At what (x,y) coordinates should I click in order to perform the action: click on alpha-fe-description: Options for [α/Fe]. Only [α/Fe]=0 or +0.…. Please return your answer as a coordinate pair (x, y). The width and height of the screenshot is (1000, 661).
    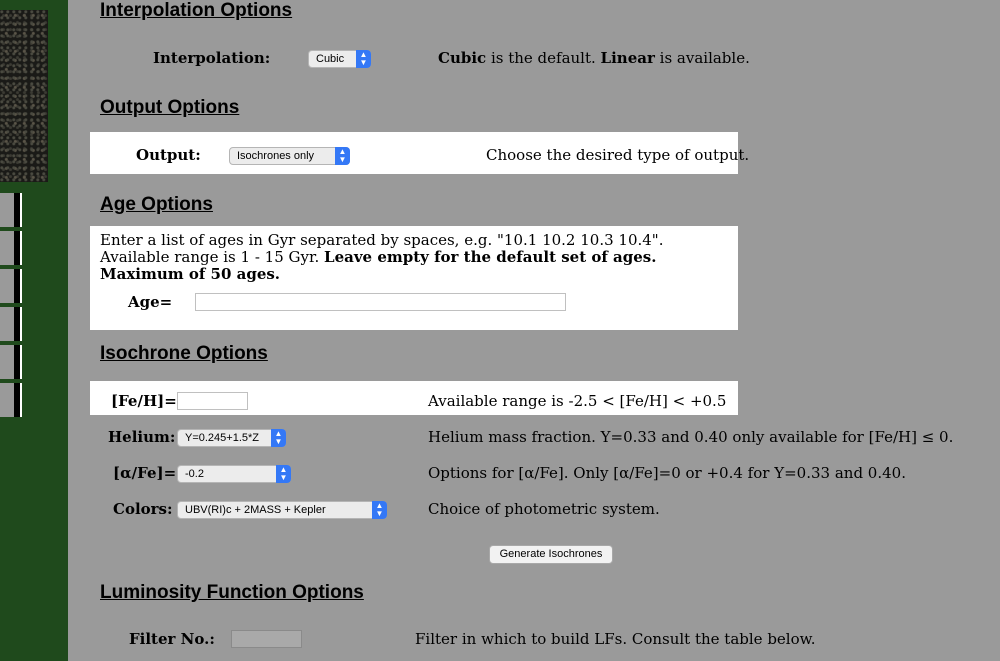
    Looking at the image, I should click on (667, 473).